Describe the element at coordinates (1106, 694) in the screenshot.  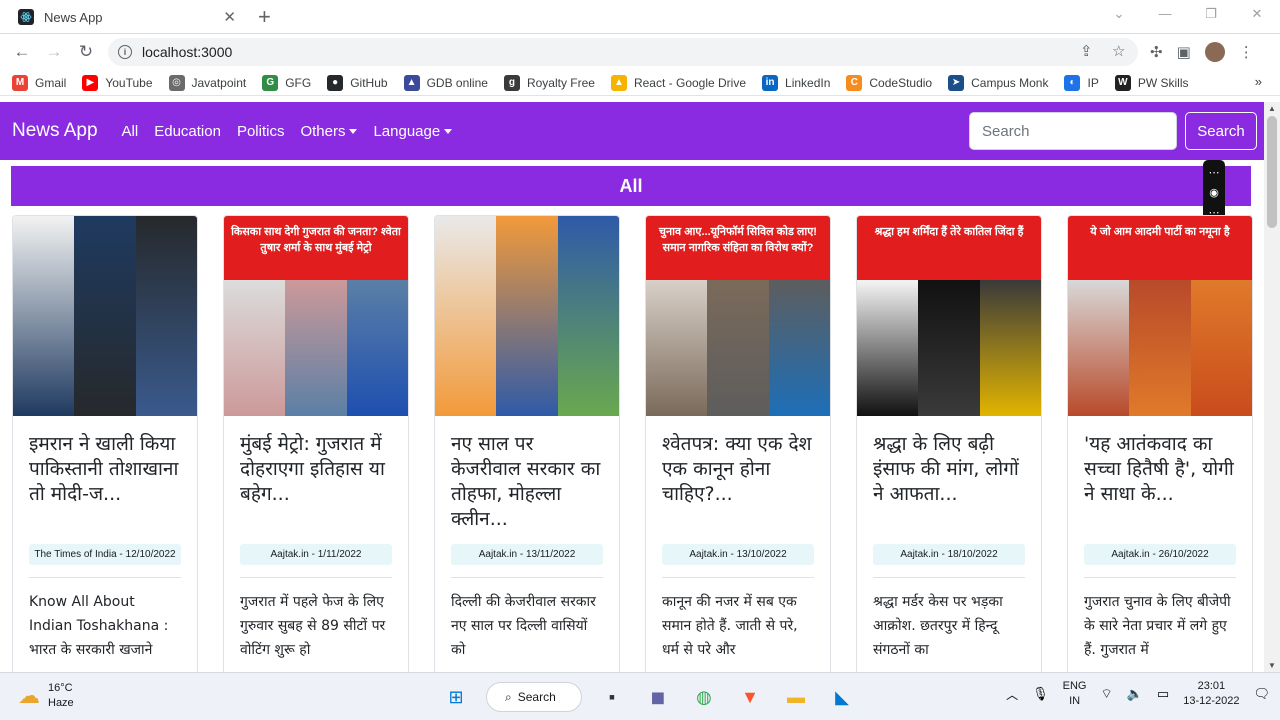
I see `wifi-icon: ⌔` at that location.